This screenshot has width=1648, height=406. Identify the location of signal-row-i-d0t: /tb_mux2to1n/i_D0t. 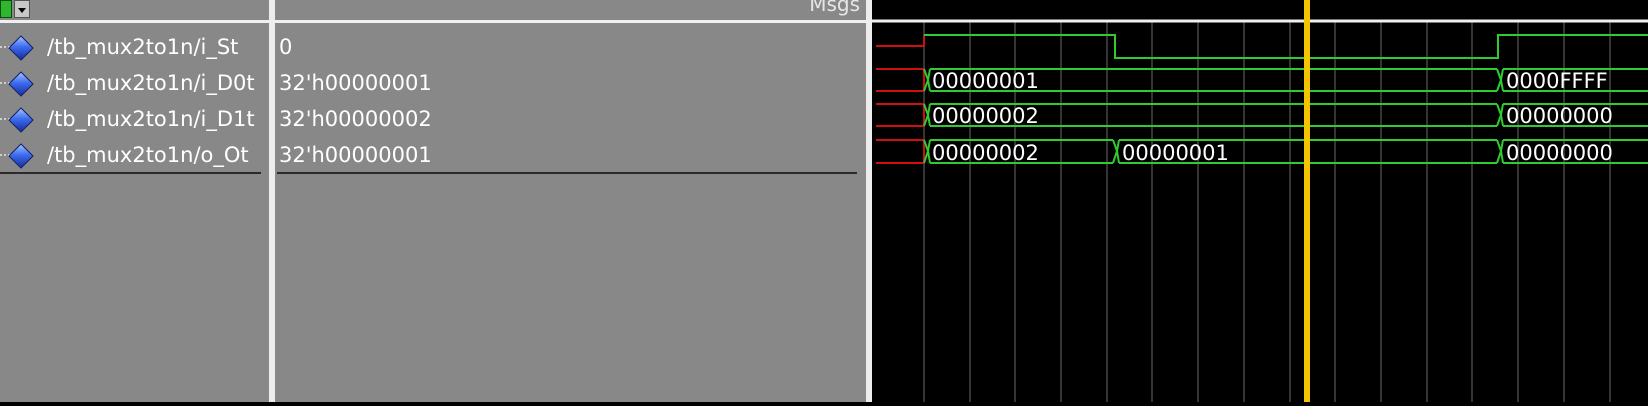
(134, 83).